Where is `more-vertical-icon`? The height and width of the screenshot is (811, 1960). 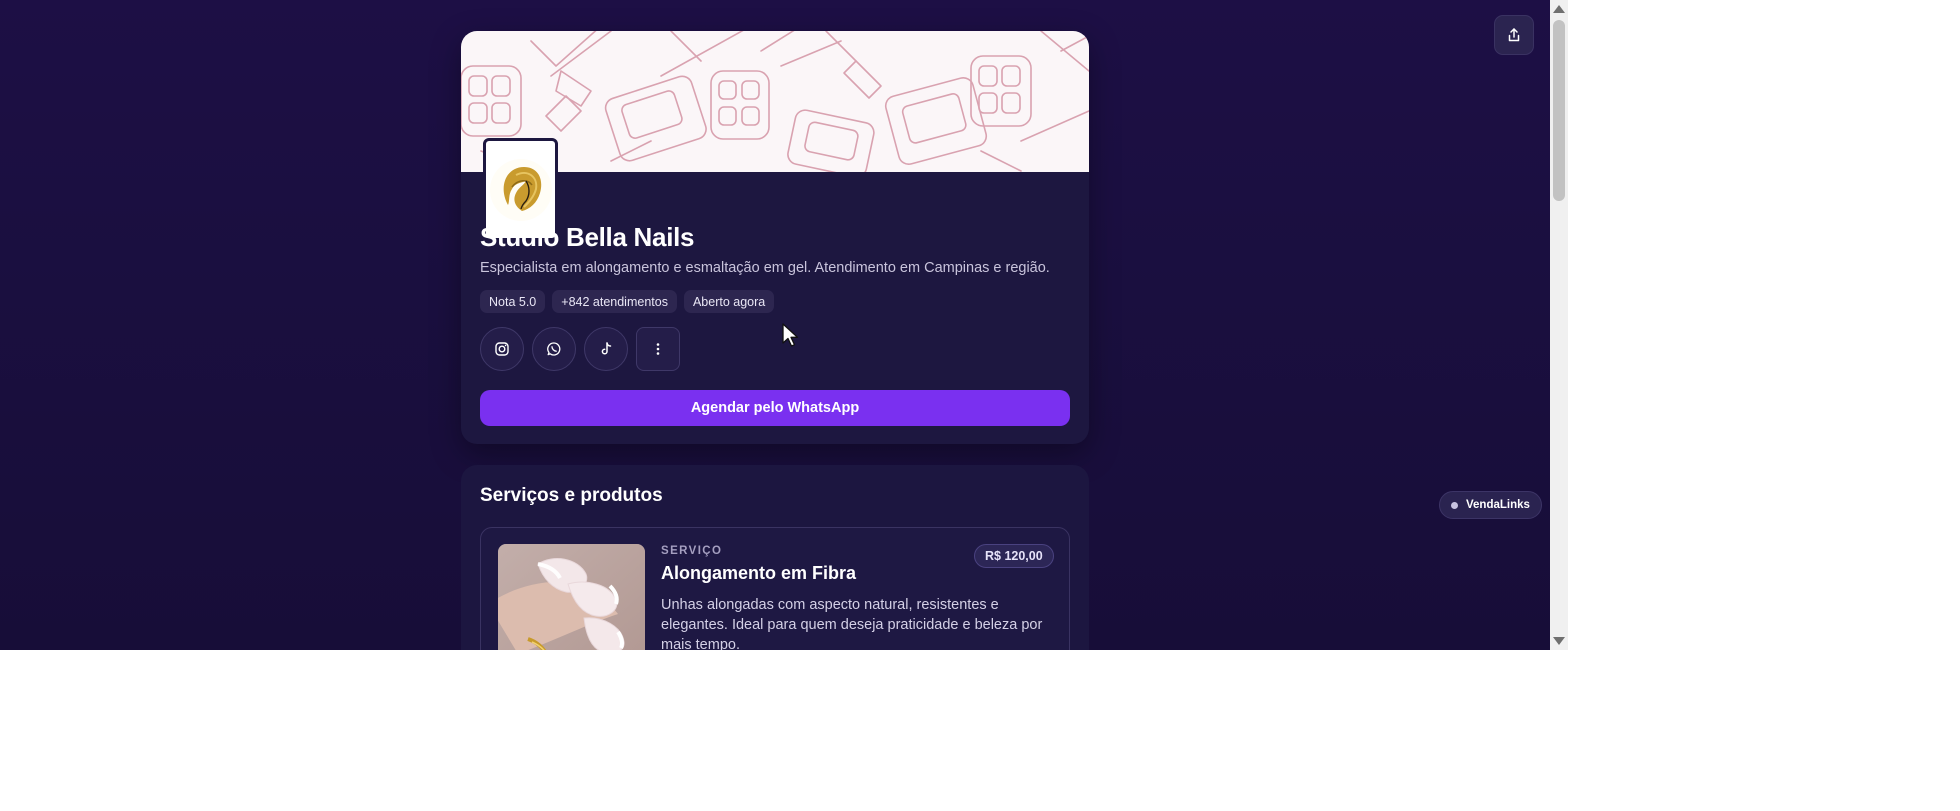
more-vertical-icon is located at coordinates (658, 349).